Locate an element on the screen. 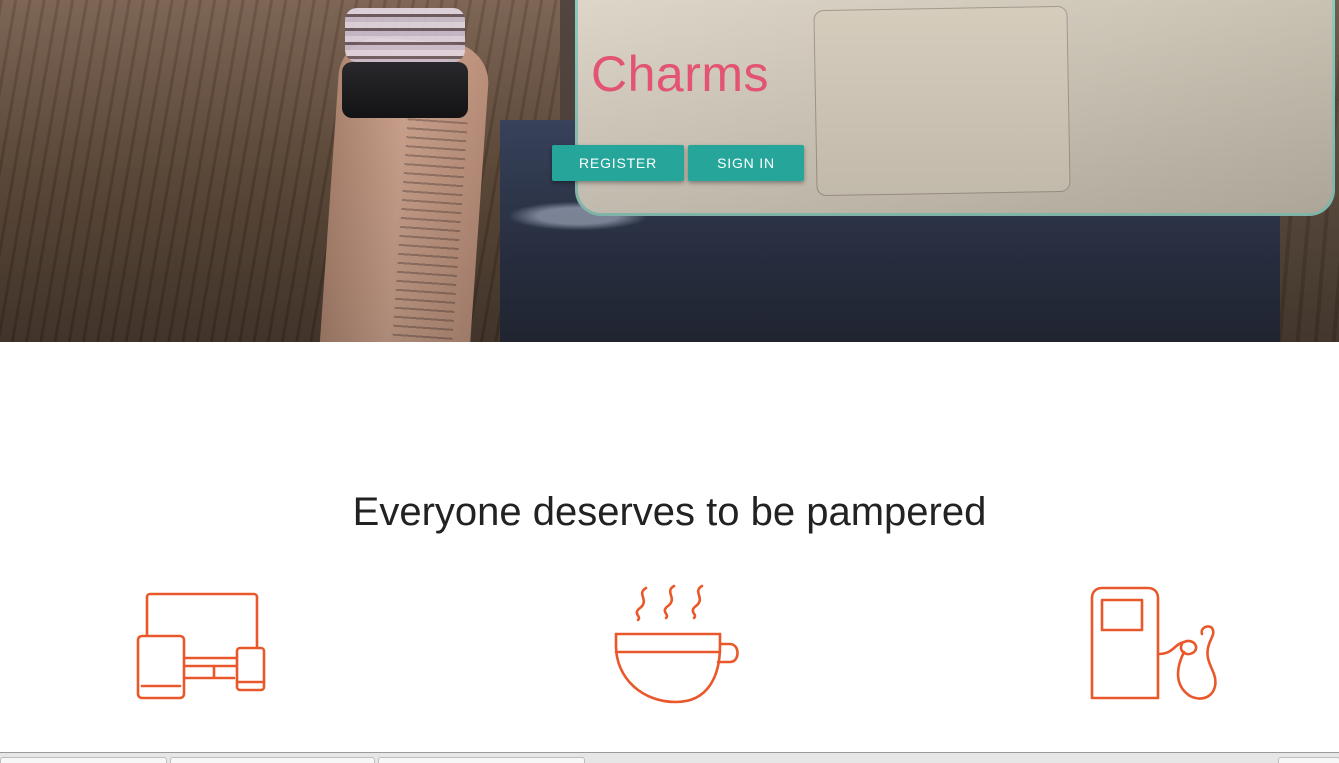 The image size is (1339, 763). fuel-pump-icon is located at coordinates (1153, 643).